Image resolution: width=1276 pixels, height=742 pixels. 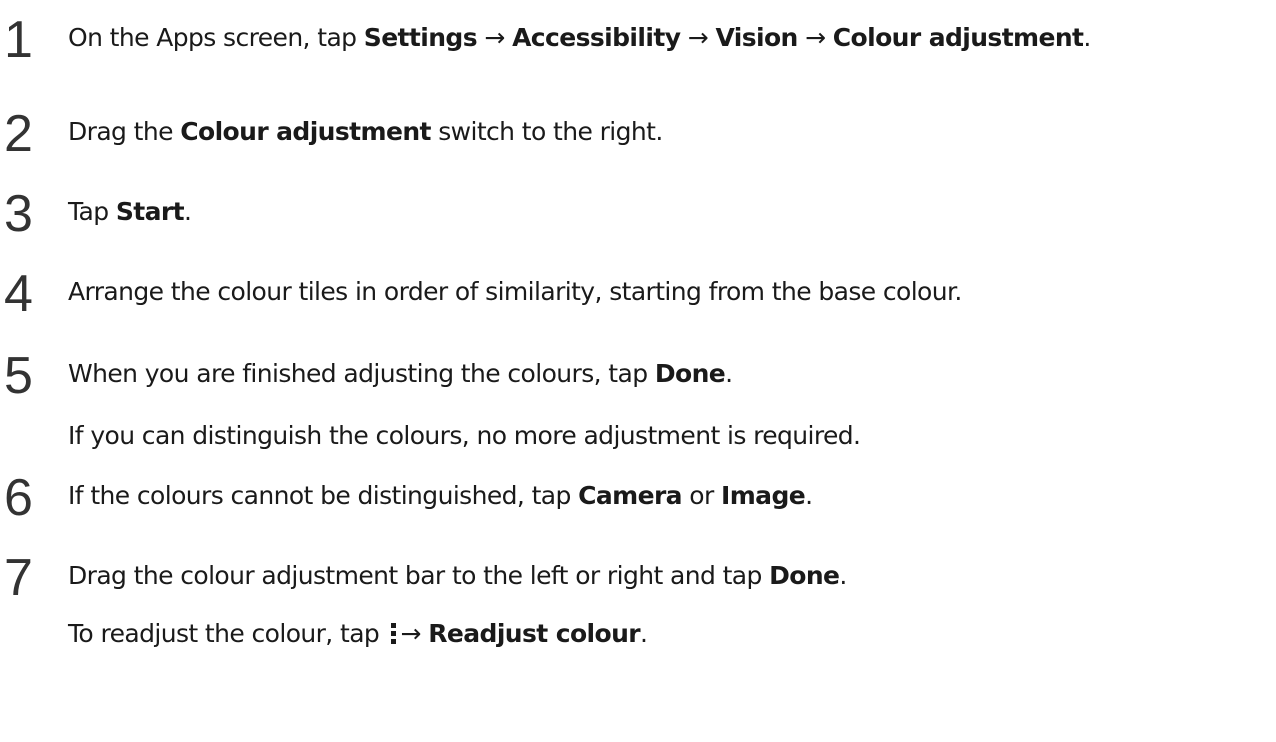 I want to click on ui-term: Image, so click(x=763, y=495).